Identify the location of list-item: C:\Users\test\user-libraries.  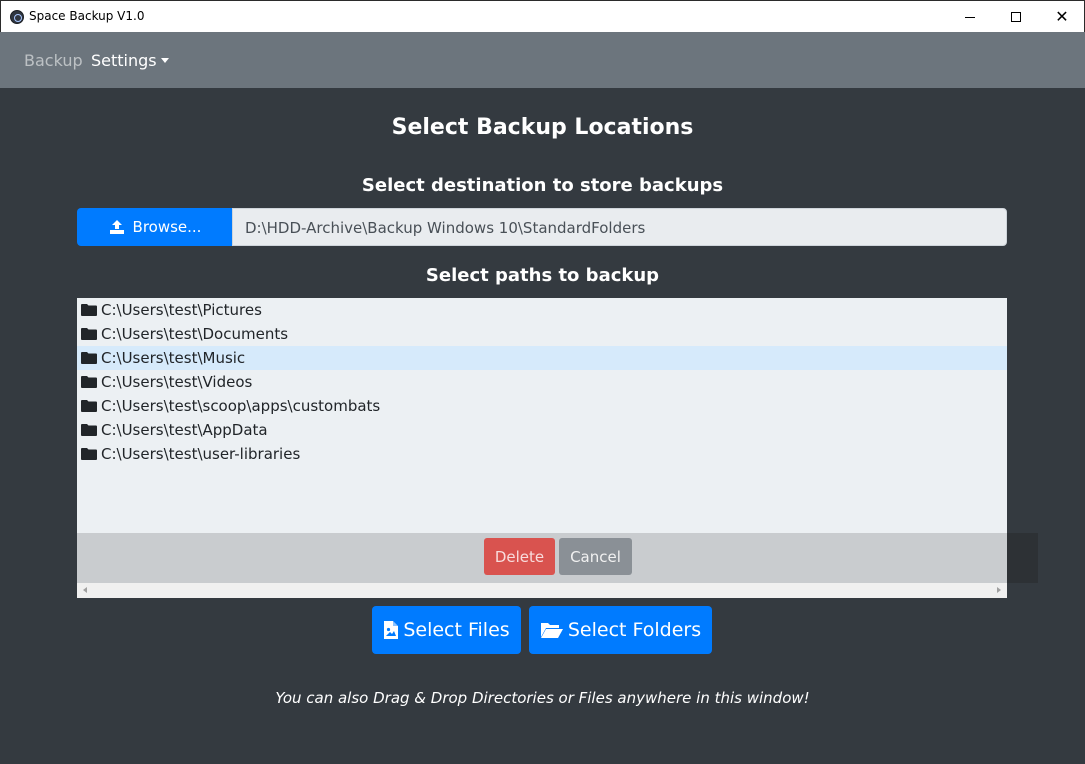
(542, 454).